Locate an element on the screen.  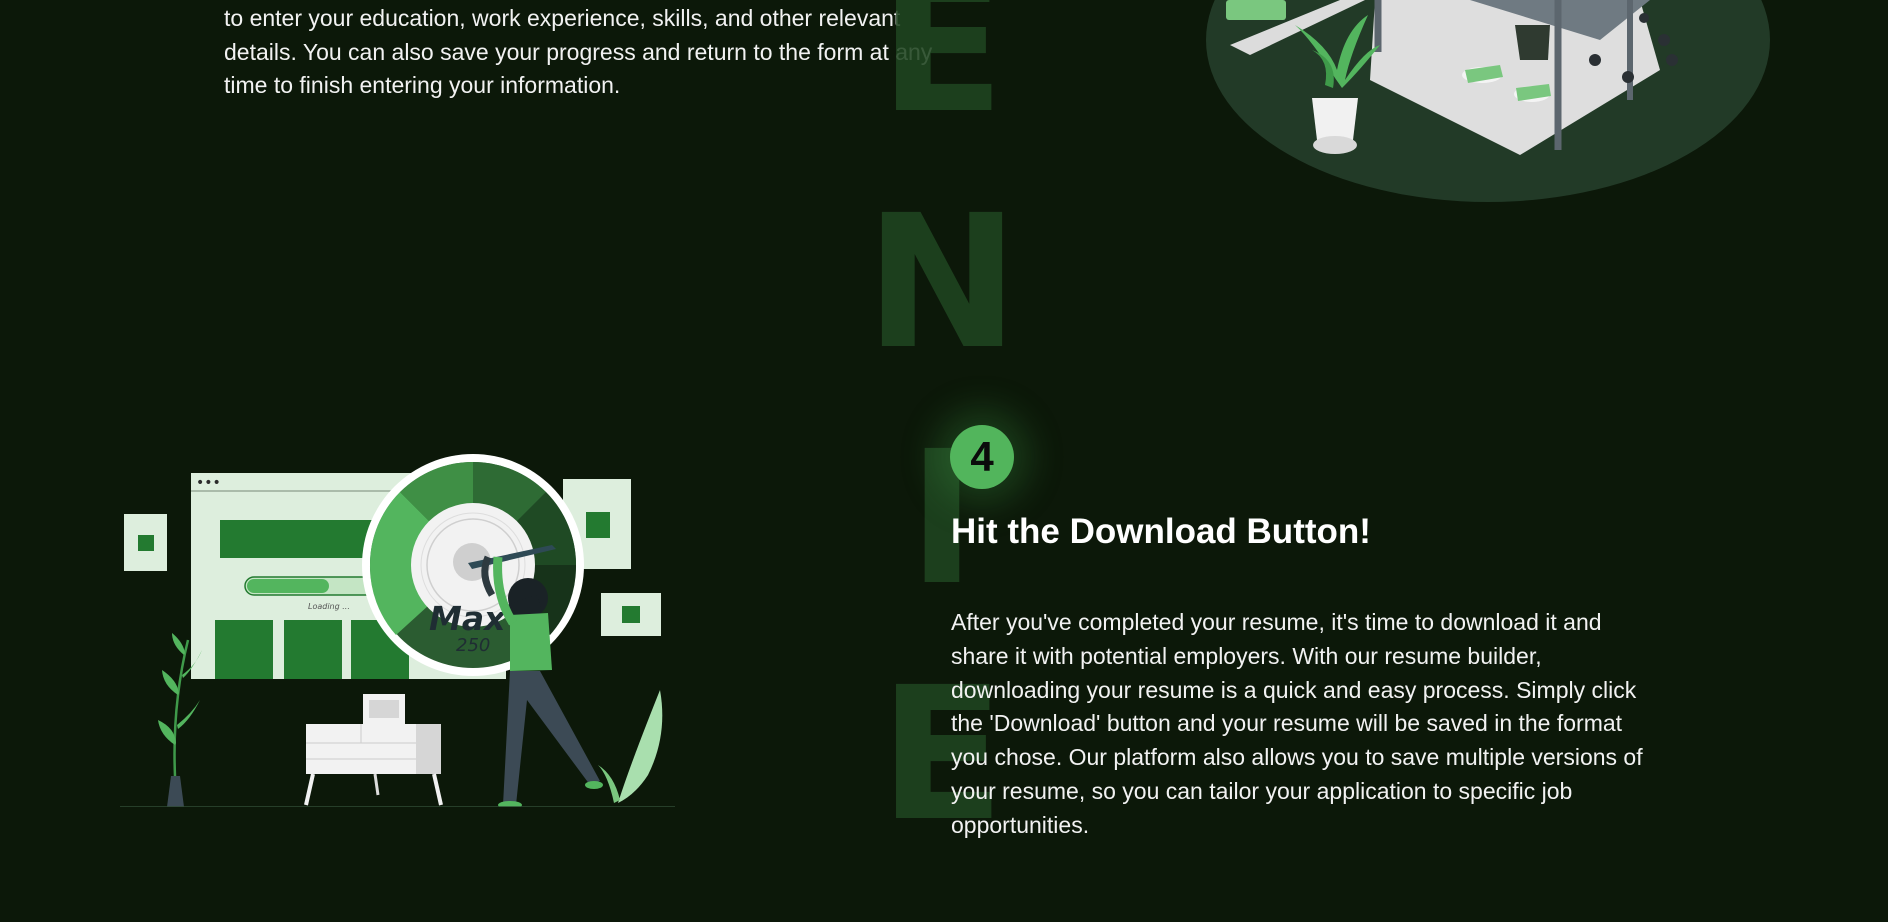
gauge-label: Max is located at coordinates (468, 618).